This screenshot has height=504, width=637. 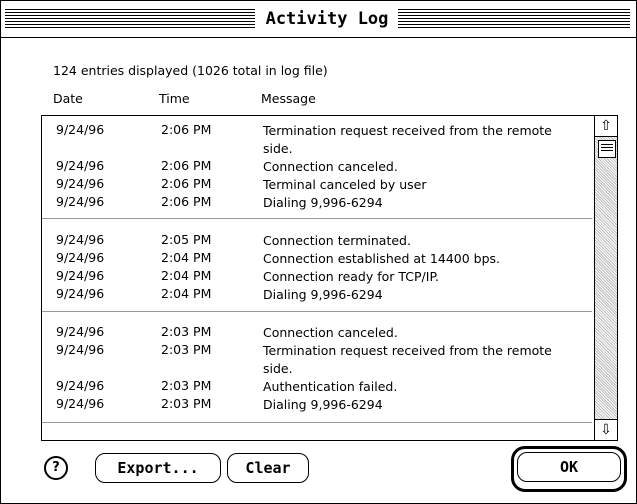 I want to click on column-header-message: Message, so click(x=288, y=98).